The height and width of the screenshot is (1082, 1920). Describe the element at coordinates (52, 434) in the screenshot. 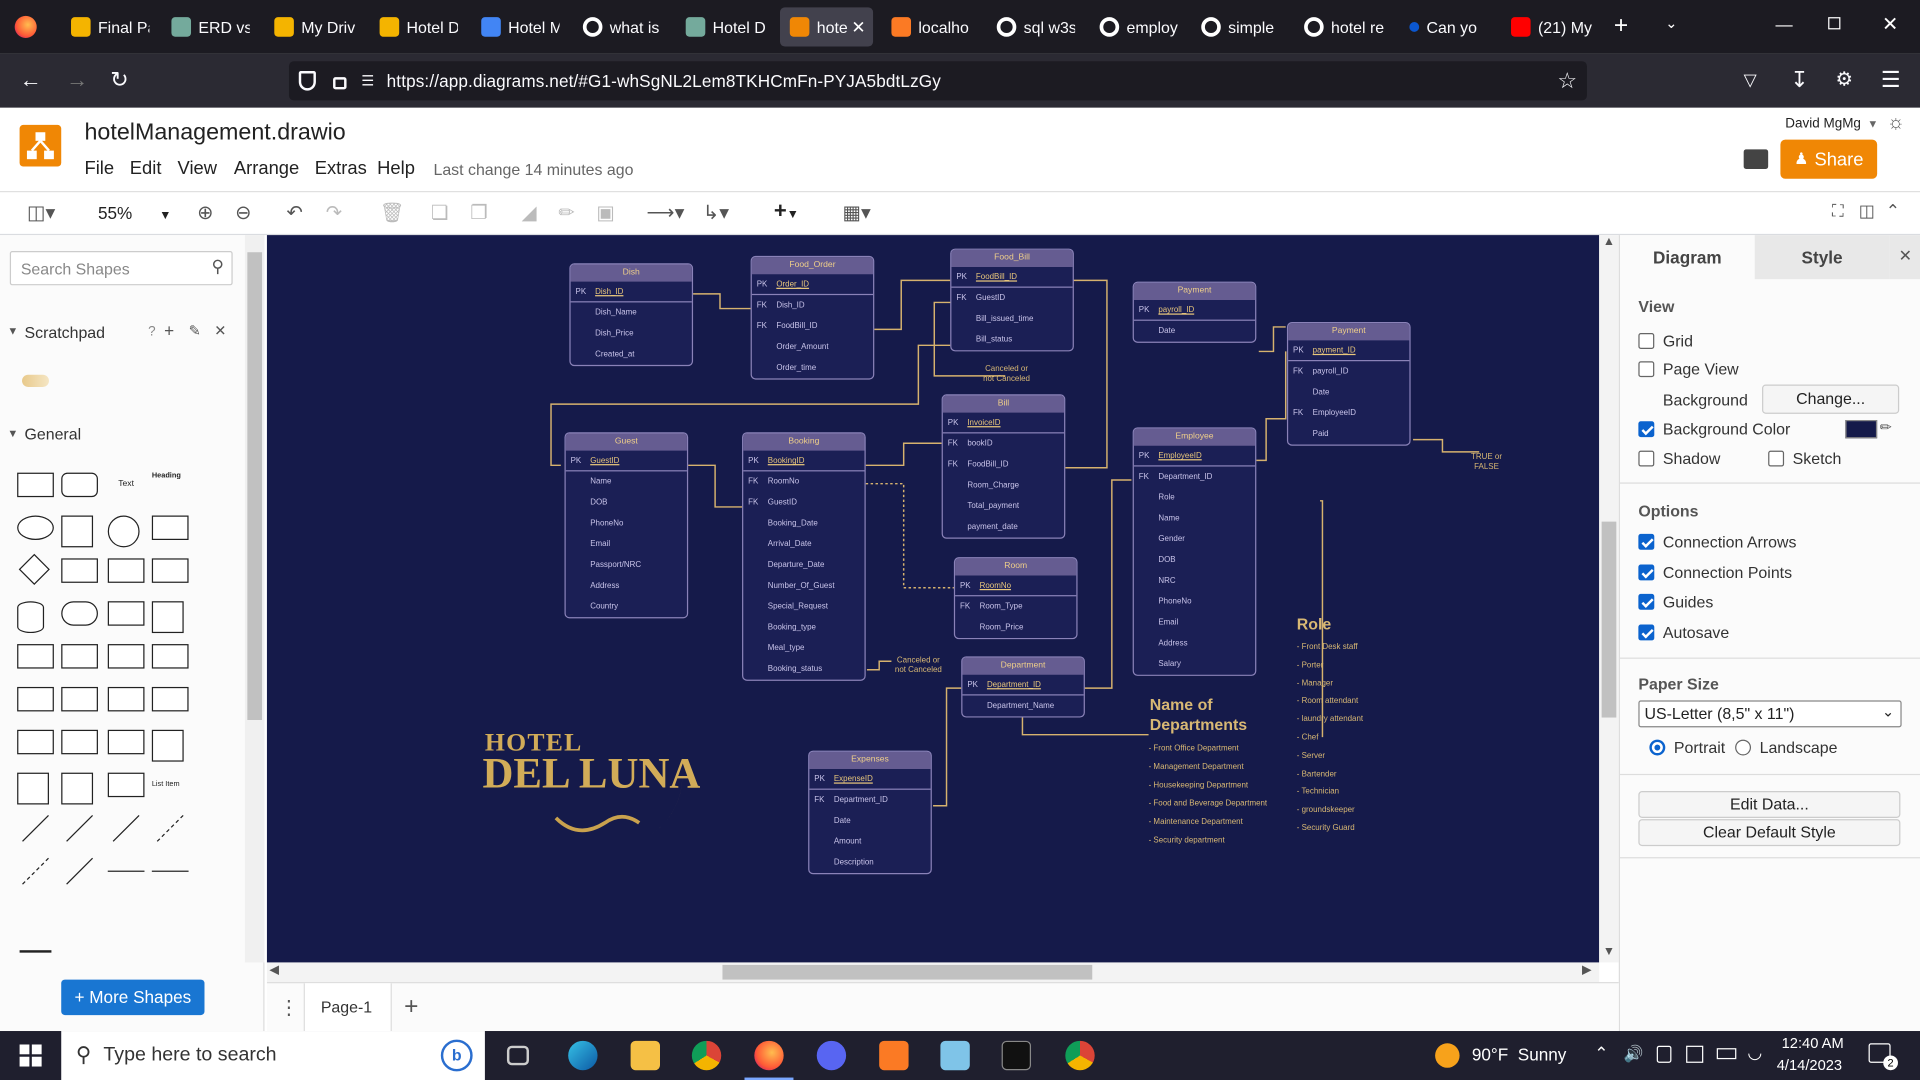

I see `general-label: General` at that location.